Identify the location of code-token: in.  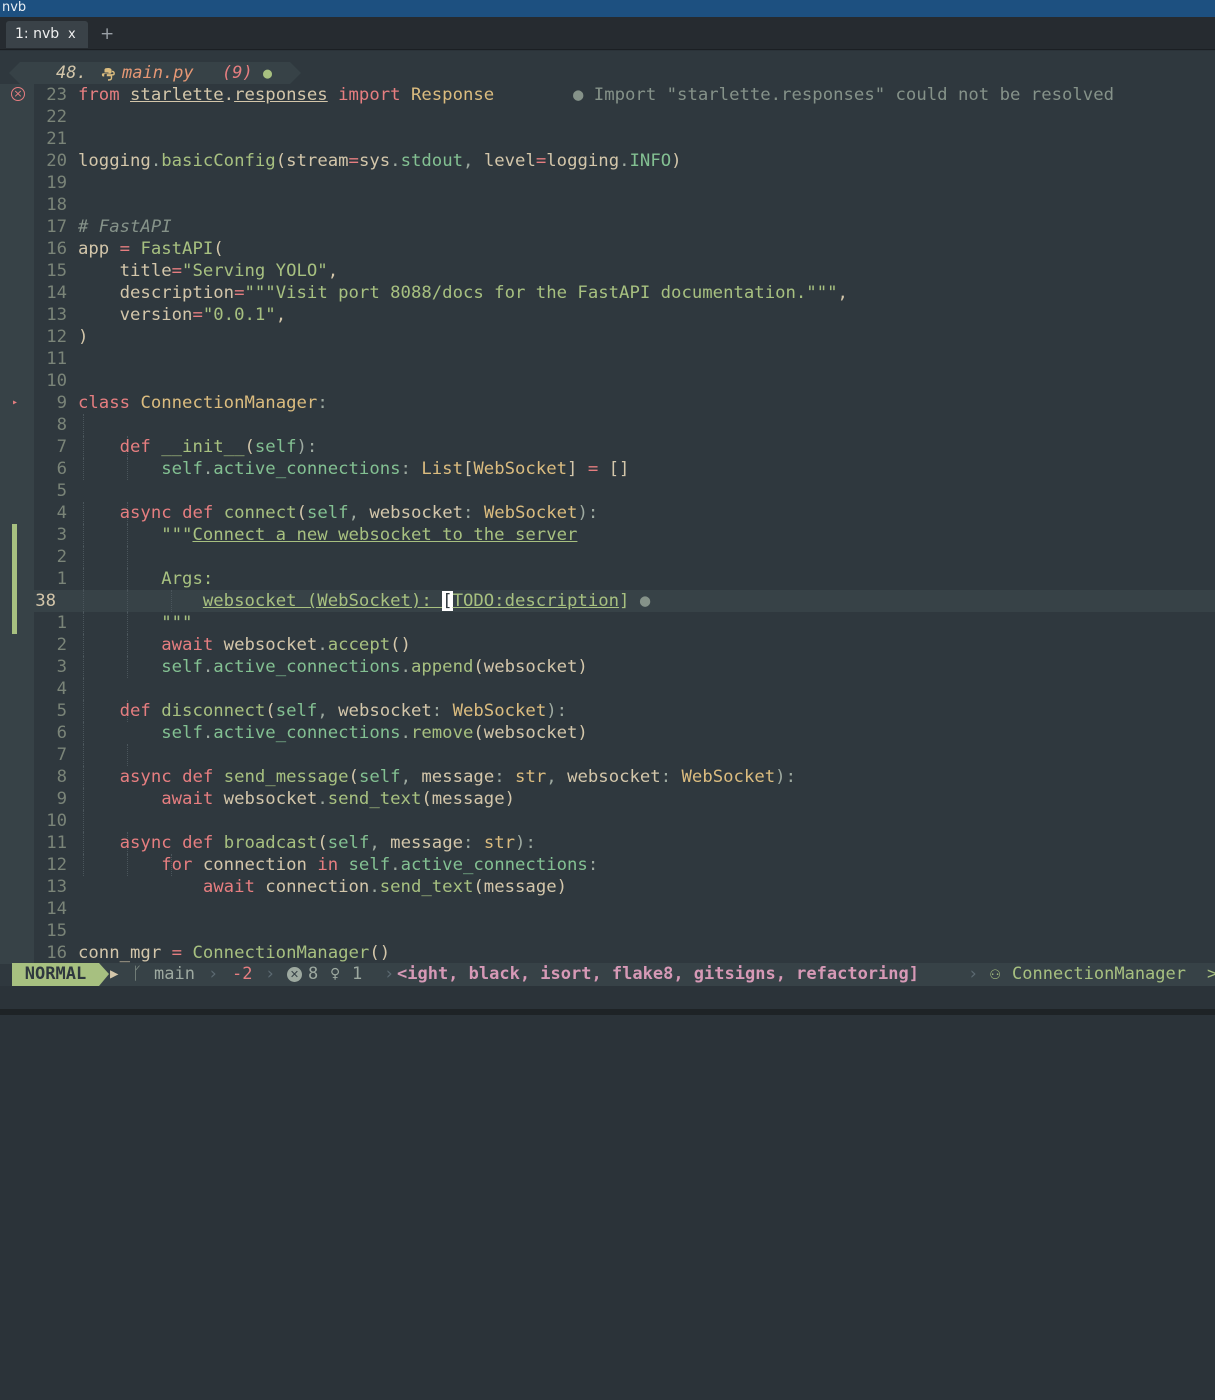
(328, 865).